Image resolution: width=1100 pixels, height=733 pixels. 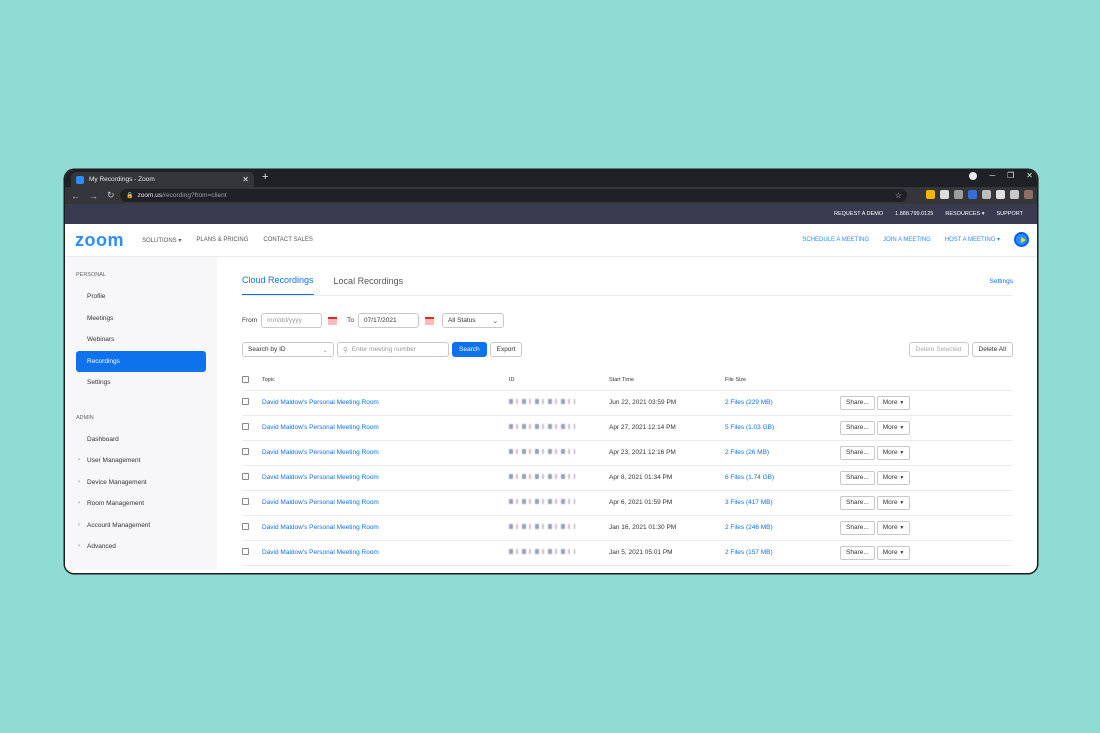 What do you see at coordinates (161, 240) in the screenshot?
I see `nav-solutions: SOLUTIONS ▾` at bounding box center [161, 240].